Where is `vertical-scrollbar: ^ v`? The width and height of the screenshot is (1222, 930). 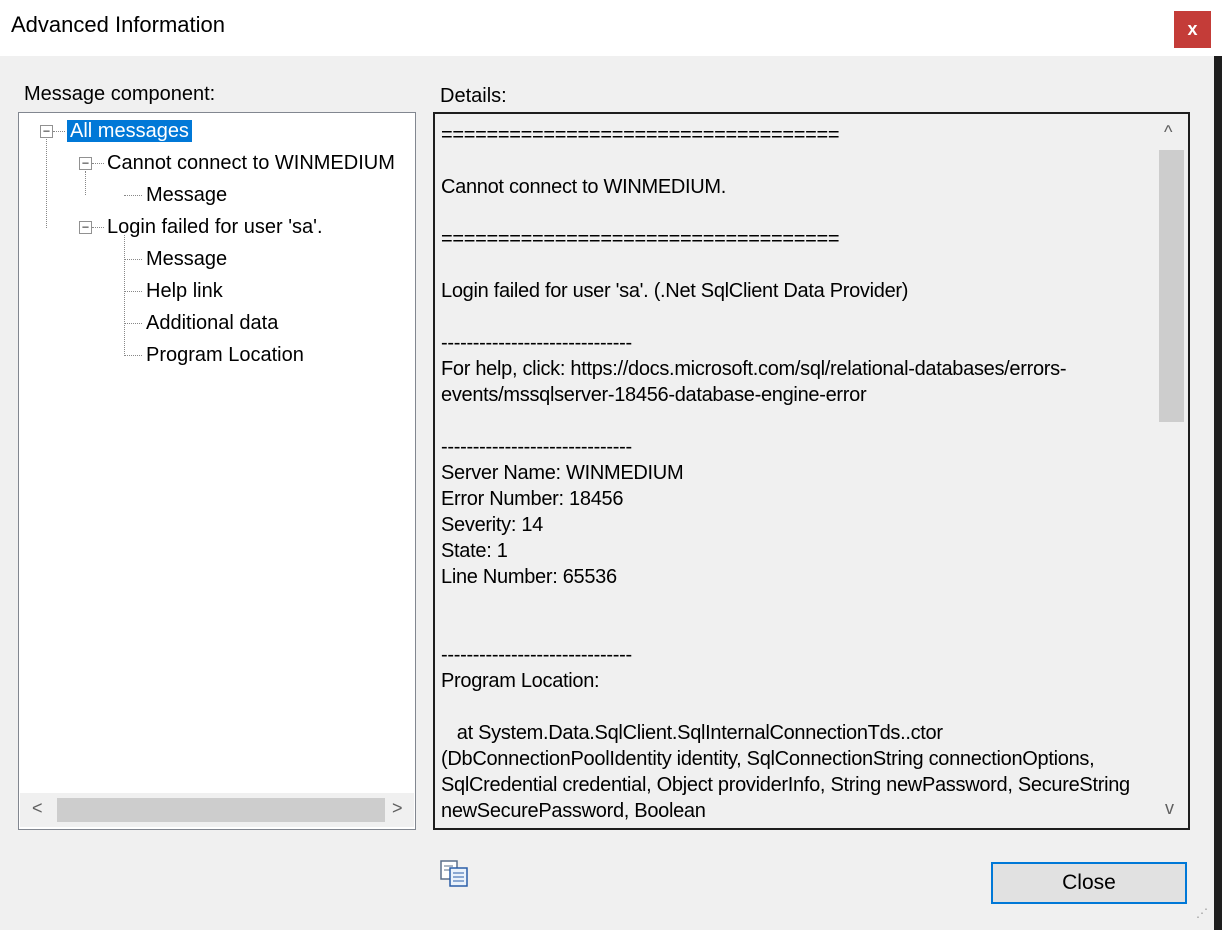 vertical-scrollbar: ^ v is located at coordinates (1171, 471).